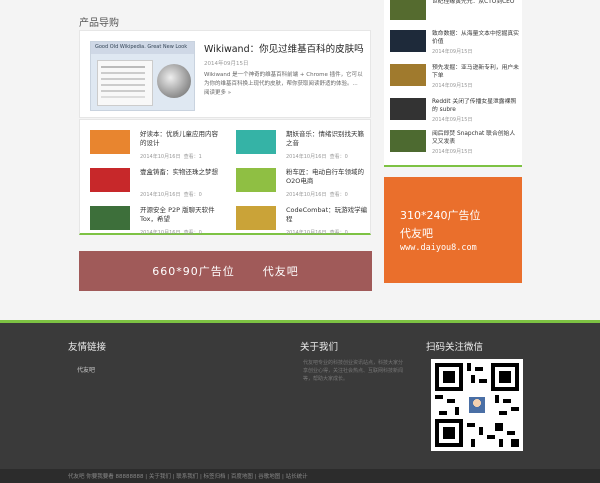 Image resolution: width=600 pixels, height=483 pixels. I want to click on grid-item-title: 好读本：优质儿童应用内容的设计, so click(182, 139).